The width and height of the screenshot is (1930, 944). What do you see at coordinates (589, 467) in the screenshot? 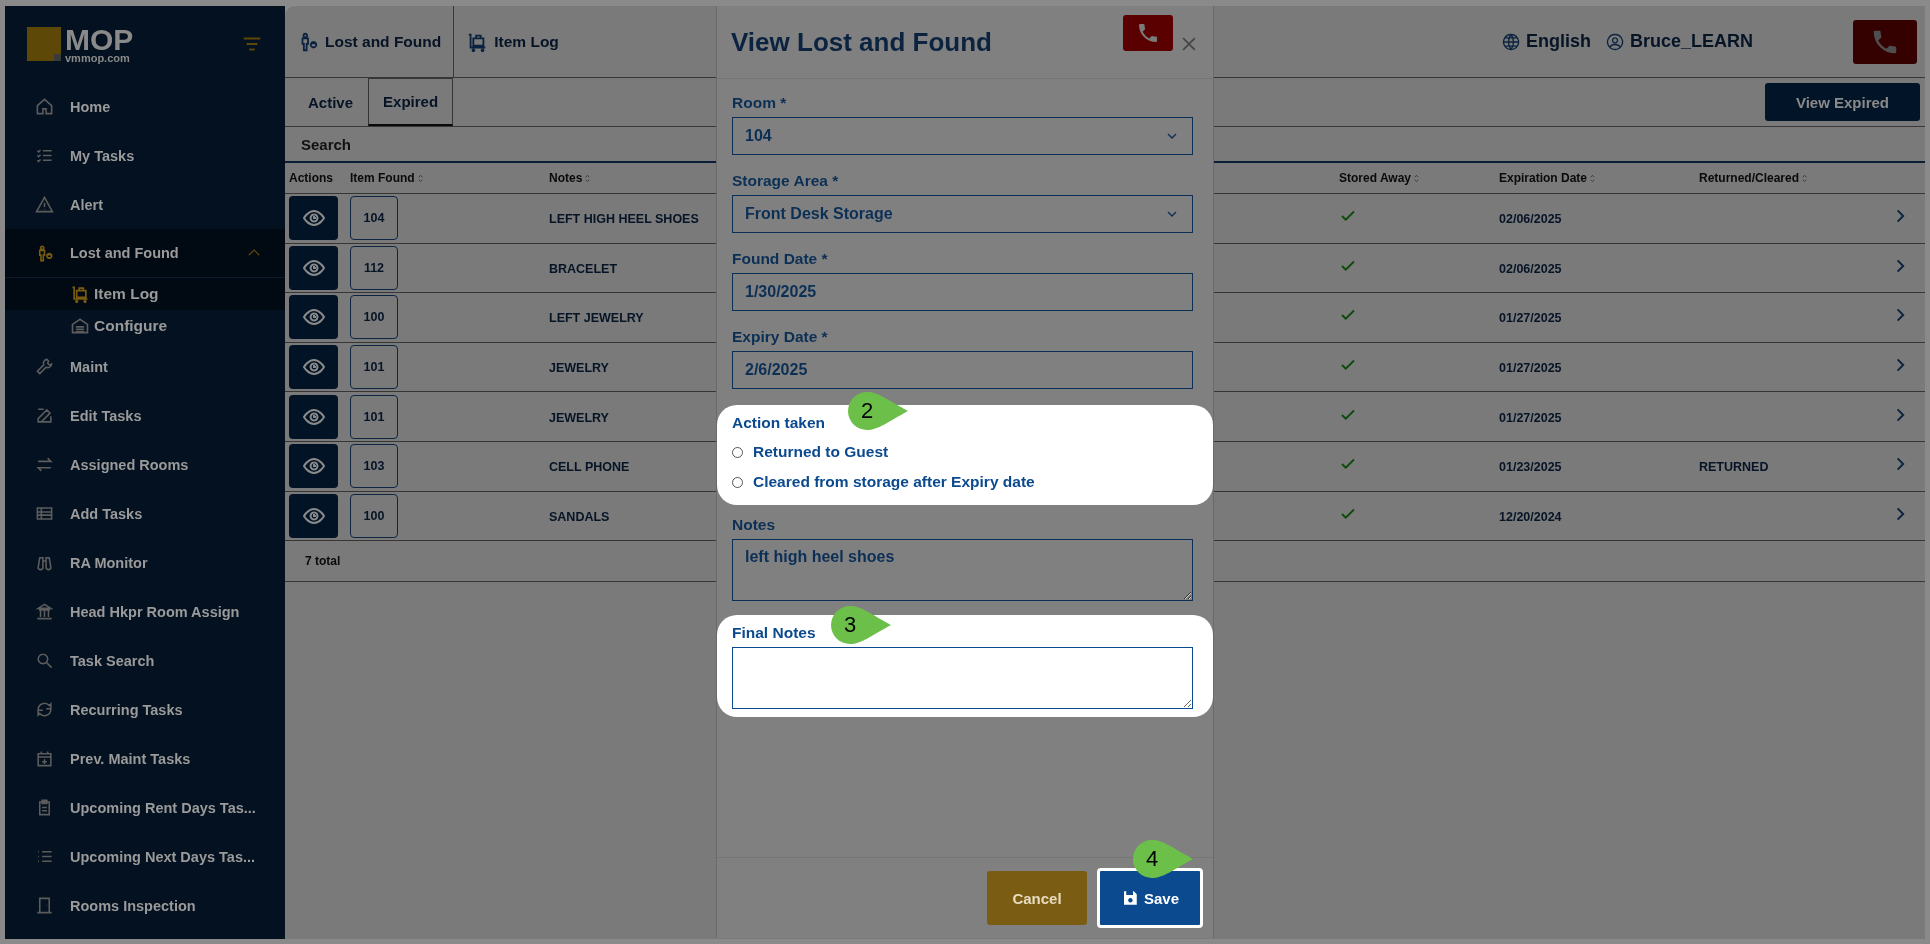
I see `table-cell: CELL PHONE` at bounding box center [589, 467].